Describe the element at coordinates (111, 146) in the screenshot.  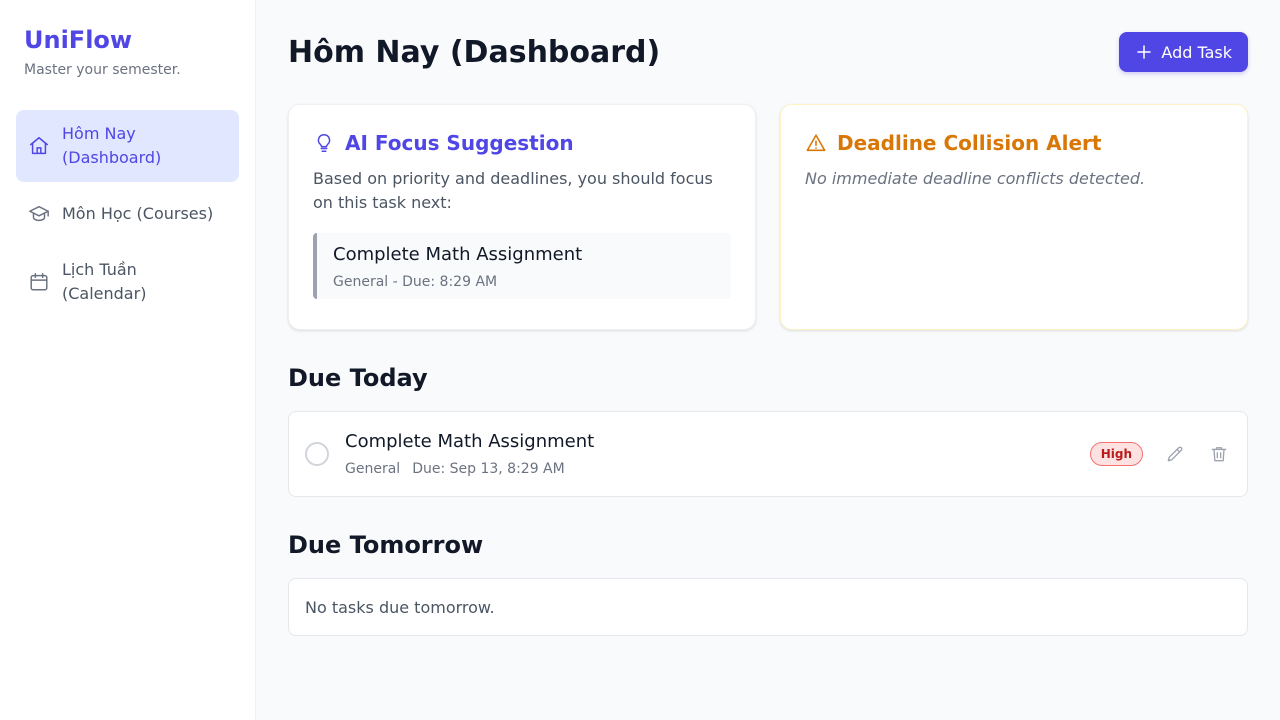
I see `sidebar-item-label: Hôm Nay (Dashboard)` at that location.